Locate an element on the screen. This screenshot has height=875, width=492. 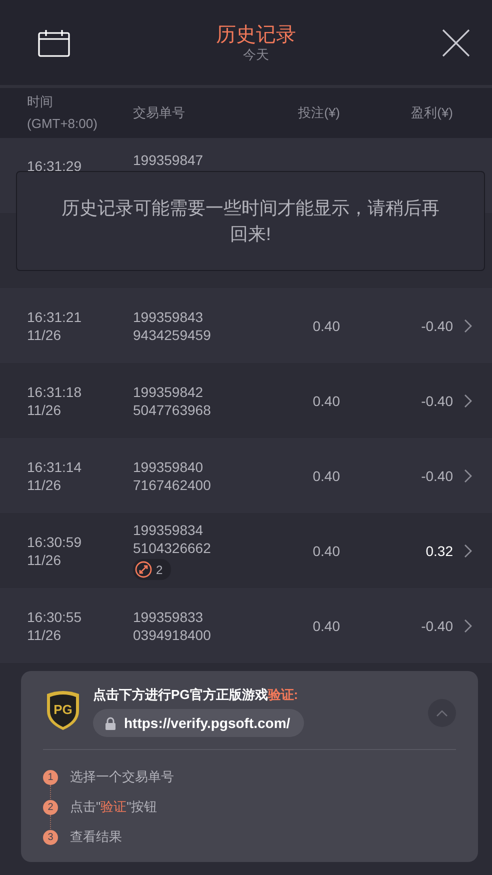
column-header: 盈利(¥) is located at coordinates (431, 113).